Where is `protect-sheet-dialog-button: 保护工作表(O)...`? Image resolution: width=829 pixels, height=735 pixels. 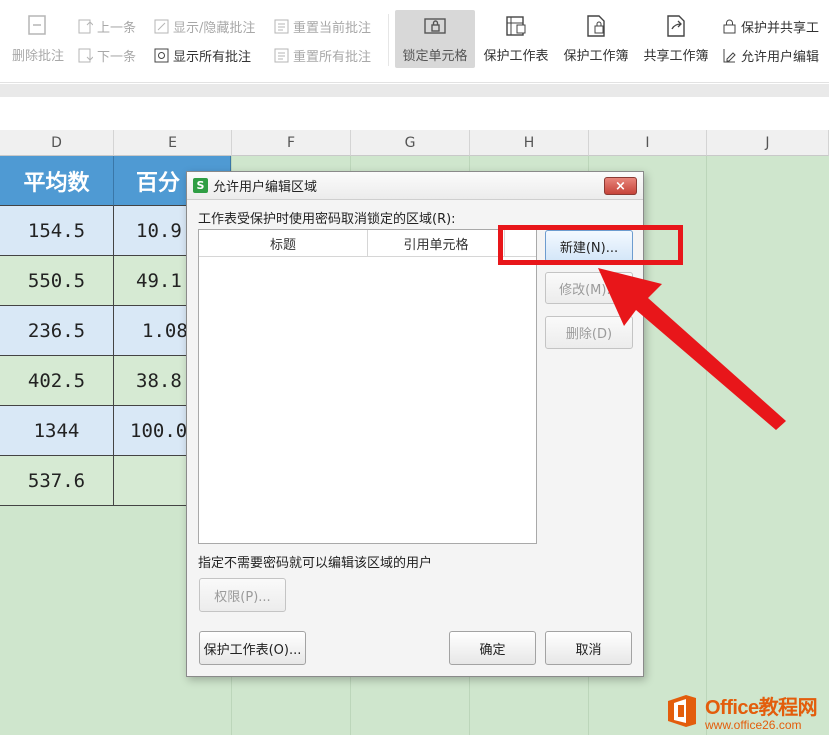
protect-sheet-dialog-button: 保护工作表(O)... is located at coordinates (252, 648).